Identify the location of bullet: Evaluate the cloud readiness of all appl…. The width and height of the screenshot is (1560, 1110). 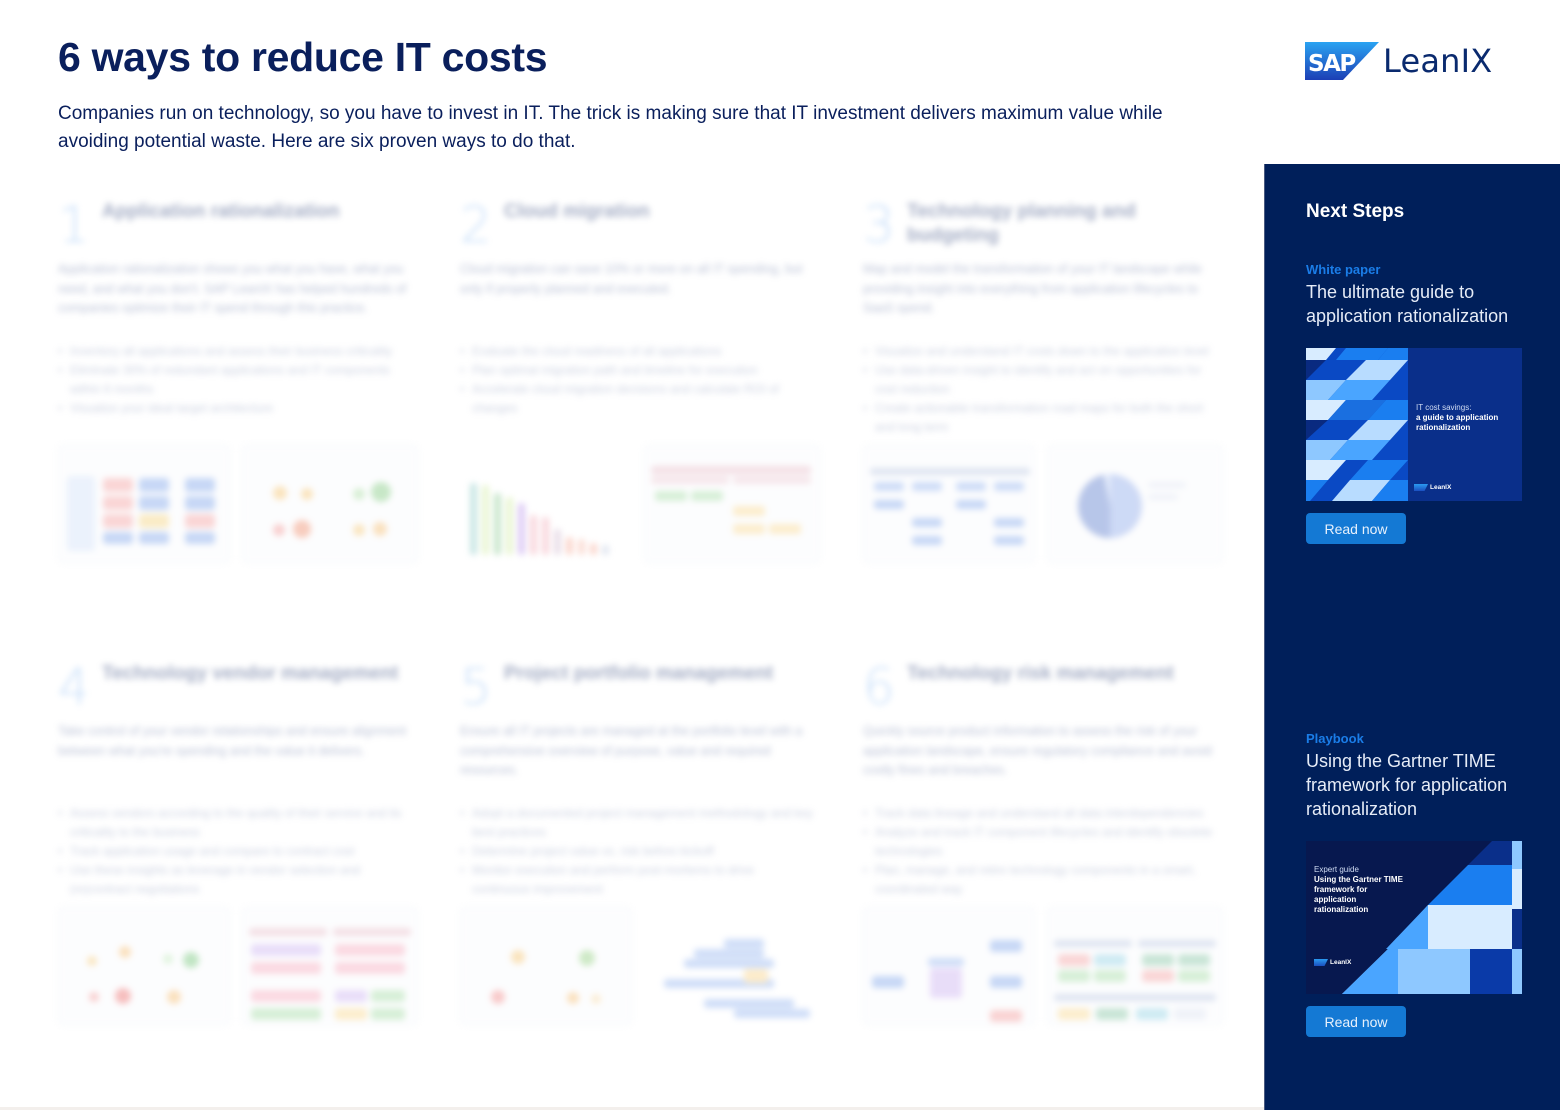
(637, 351).